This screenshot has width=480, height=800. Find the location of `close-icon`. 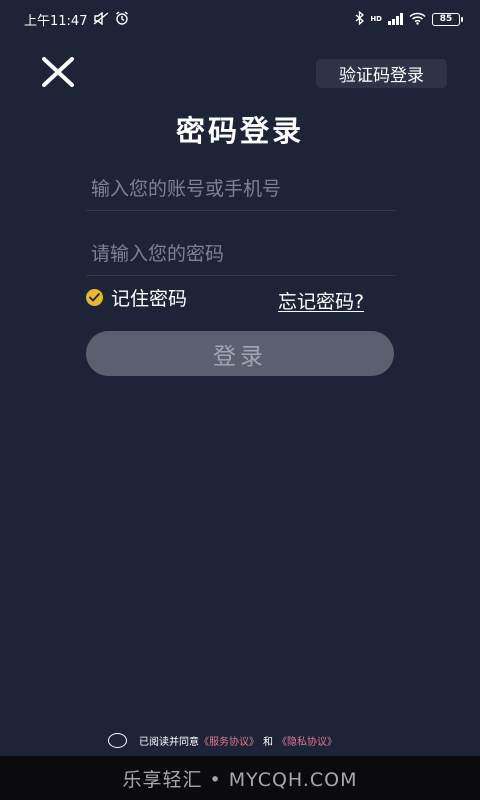

close-icon is located at coordinates (58, 74).